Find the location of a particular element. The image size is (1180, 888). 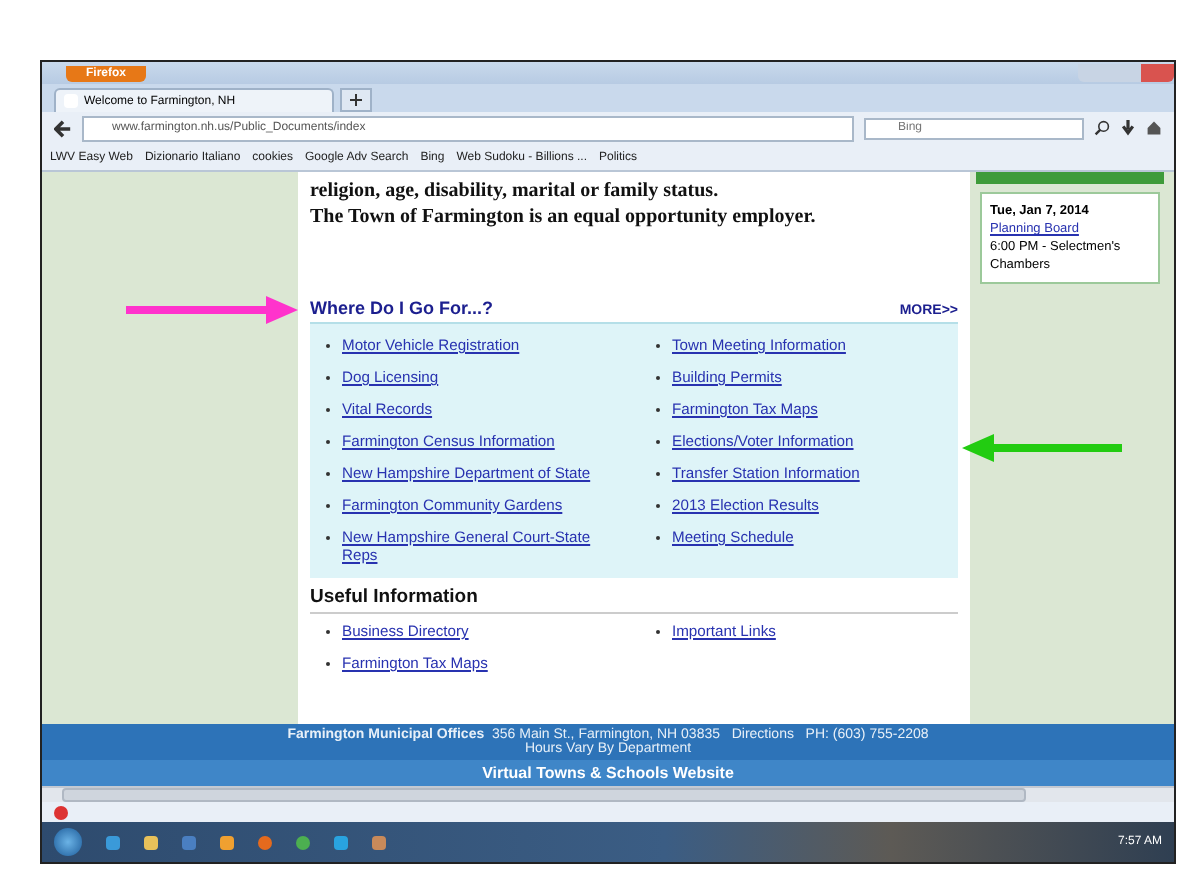

section-heading: Useful Information is located at coordinates (634, 600).